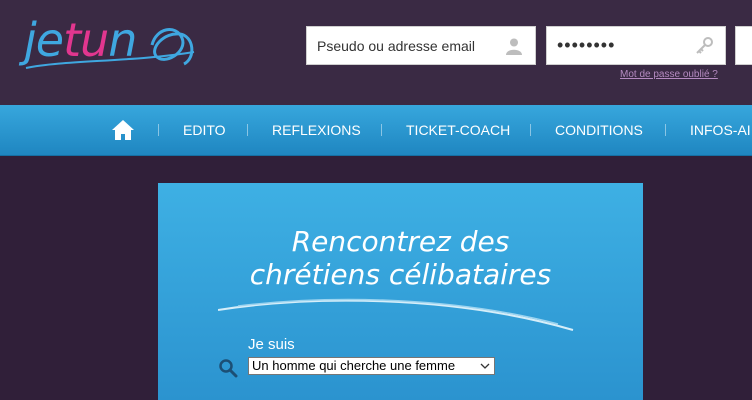  Describe the element at coordinates (44, 40) in the screenshot. I see `logo-part-je: je` at that location.